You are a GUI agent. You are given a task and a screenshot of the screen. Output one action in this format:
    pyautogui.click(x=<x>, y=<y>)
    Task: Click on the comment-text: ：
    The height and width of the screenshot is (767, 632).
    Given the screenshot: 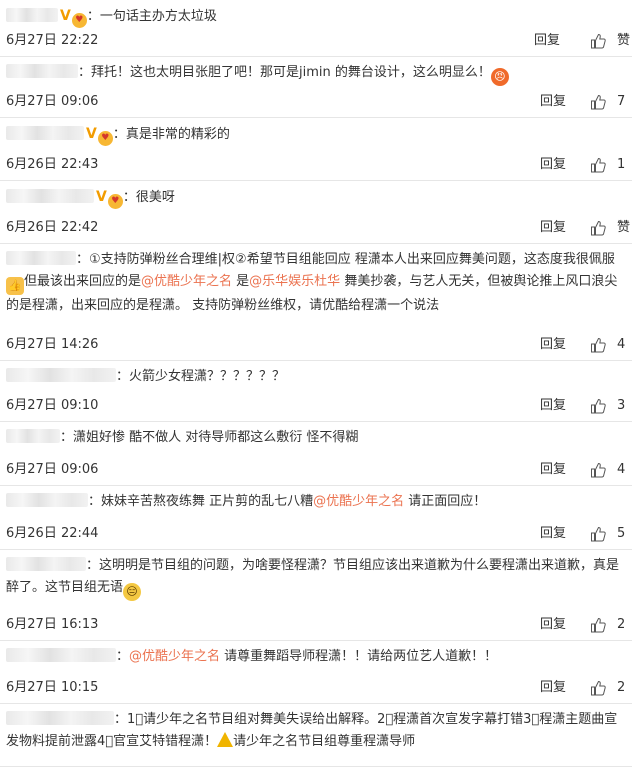 What is the action you would take?
    pyautogui.click(x=123, y=656)
    